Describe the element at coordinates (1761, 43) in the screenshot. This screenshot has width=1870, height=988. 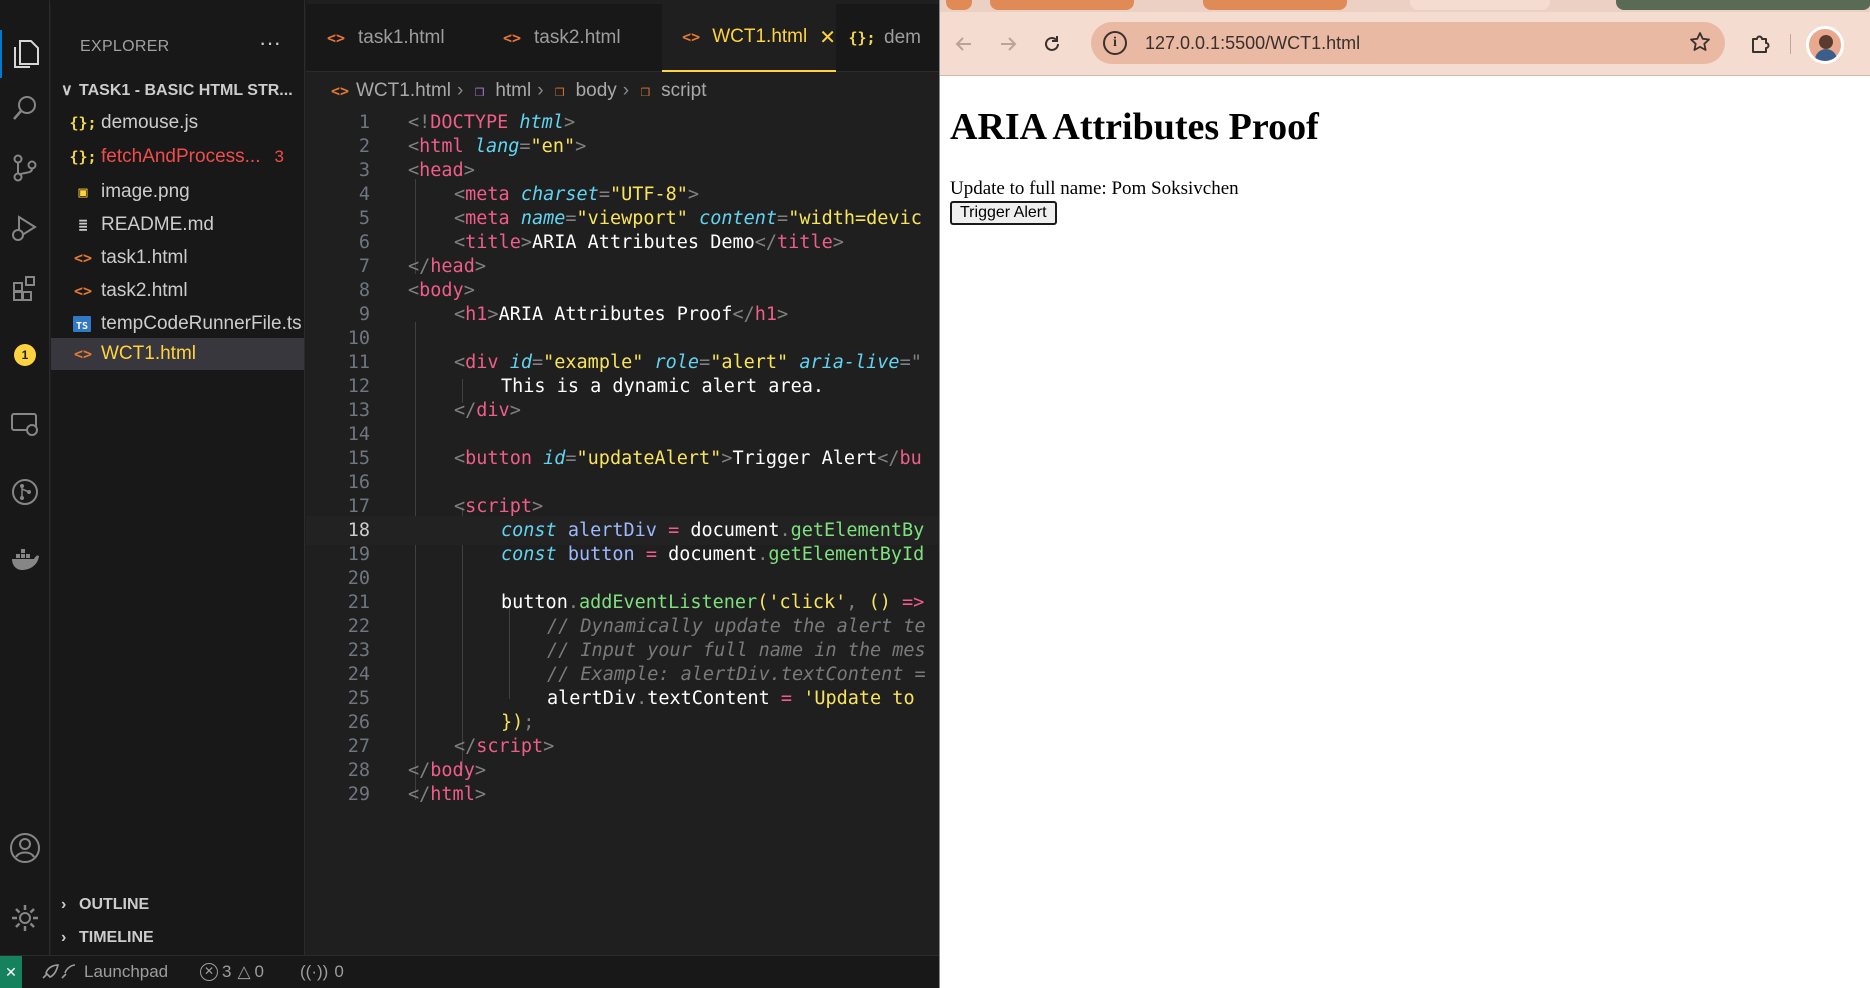
I see `extensions-puzzle-icon` at that location.